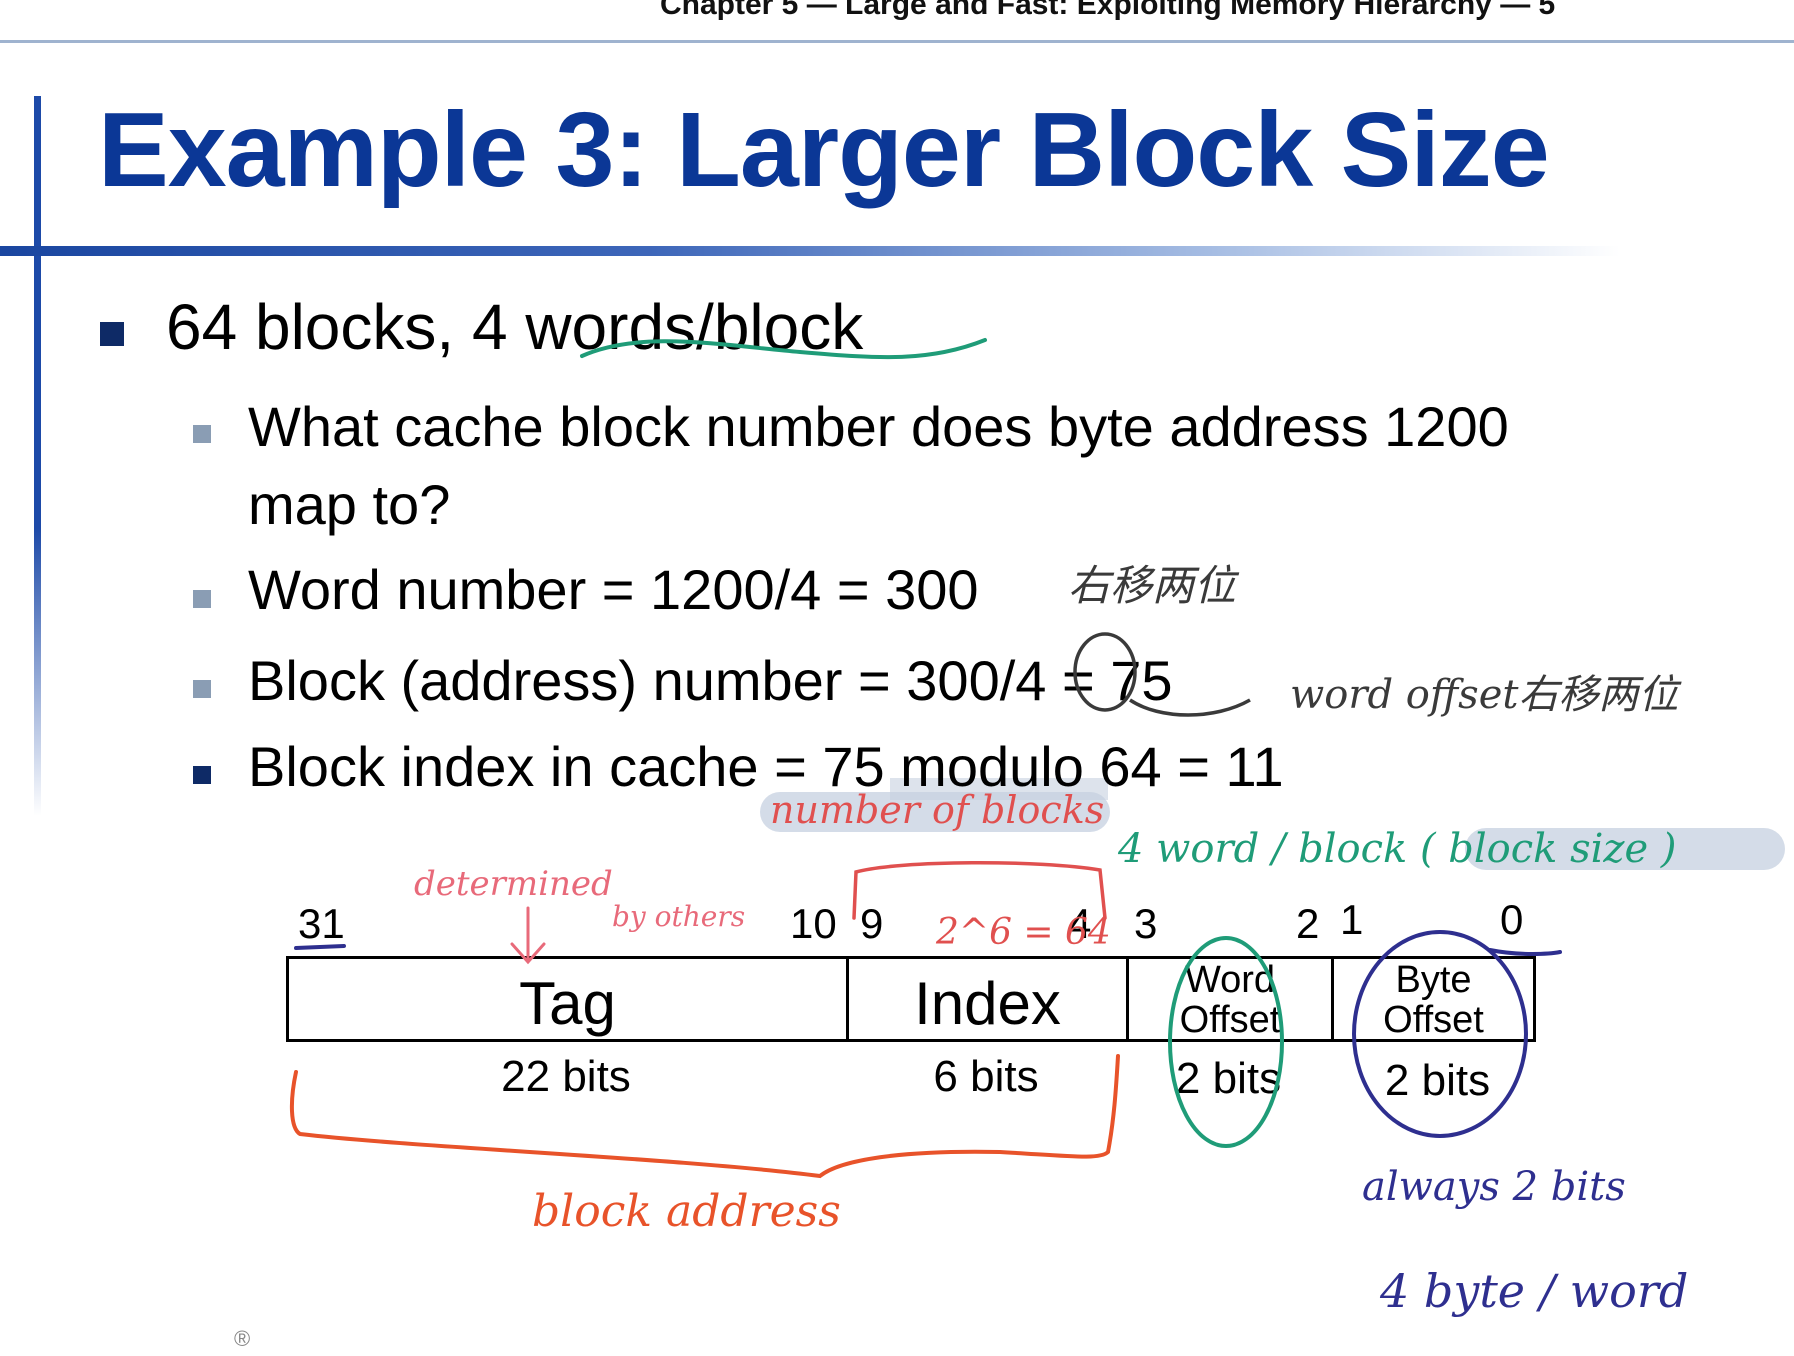  I want to click on annotation-always-2-bits: always 2 bits, so click(1494, 1187).